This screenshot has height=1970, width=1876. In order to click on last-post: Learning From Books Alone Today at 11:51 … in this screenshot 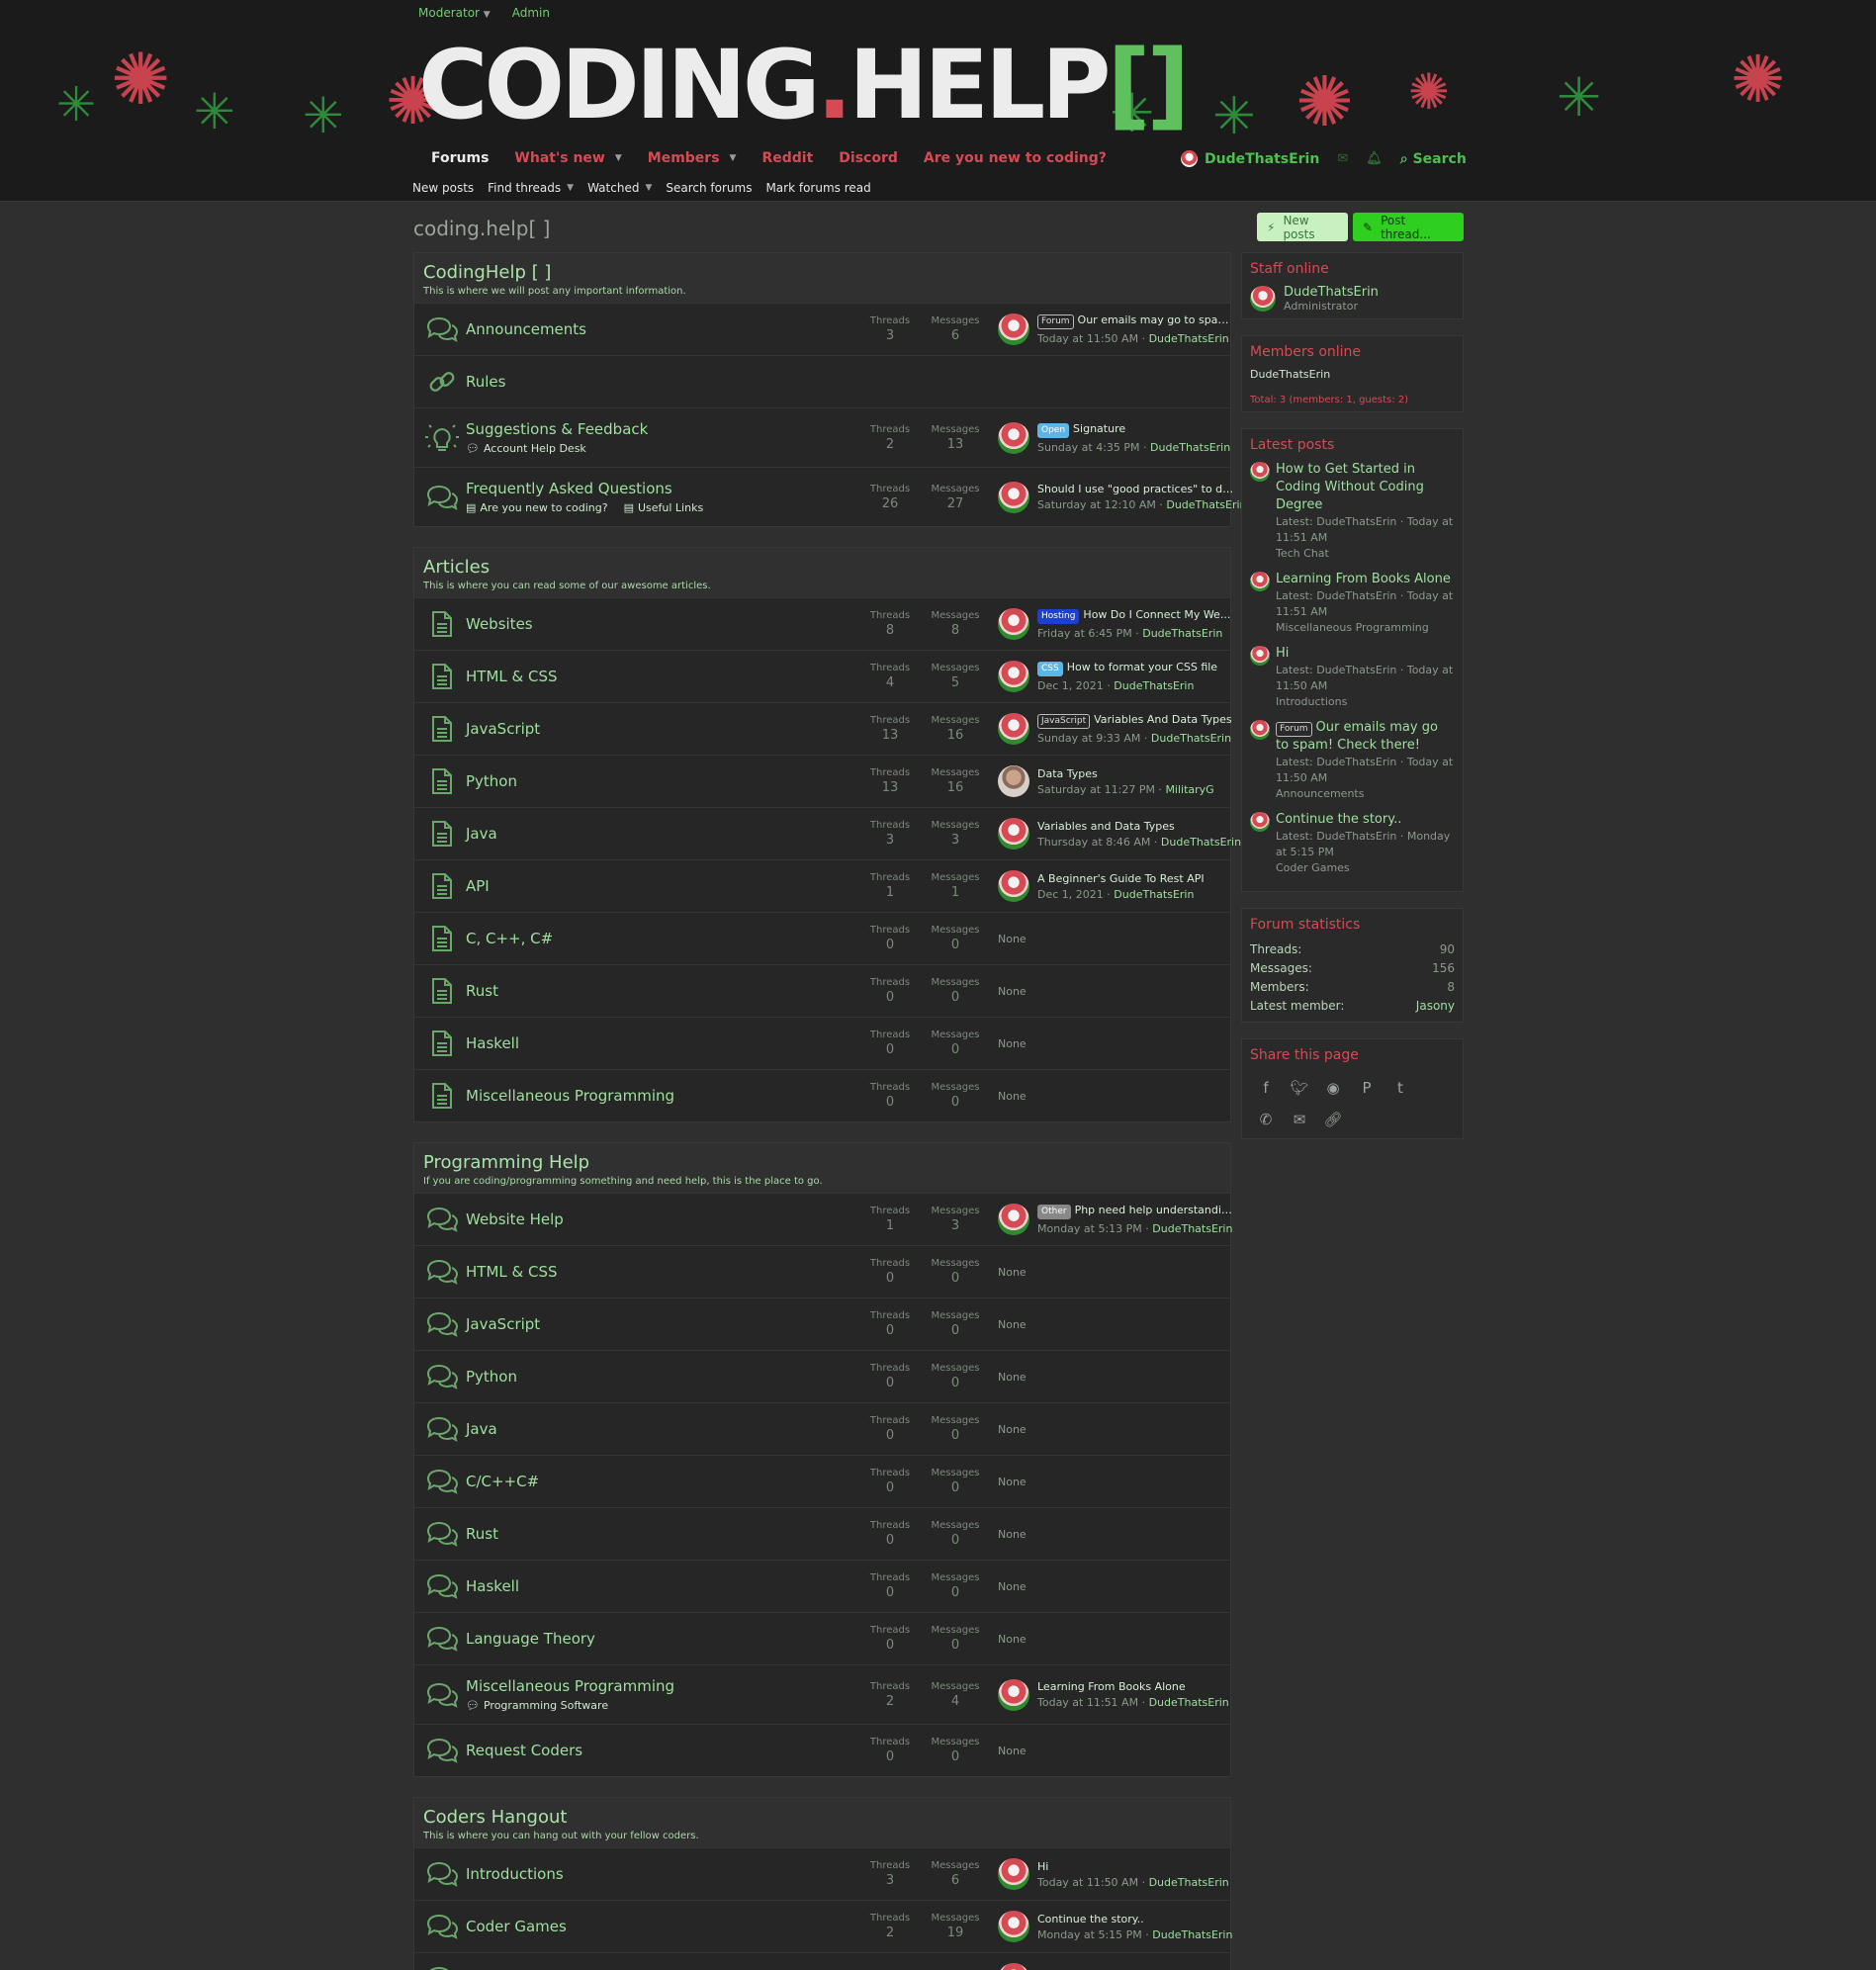, I will do `click(1109, 1694)`.